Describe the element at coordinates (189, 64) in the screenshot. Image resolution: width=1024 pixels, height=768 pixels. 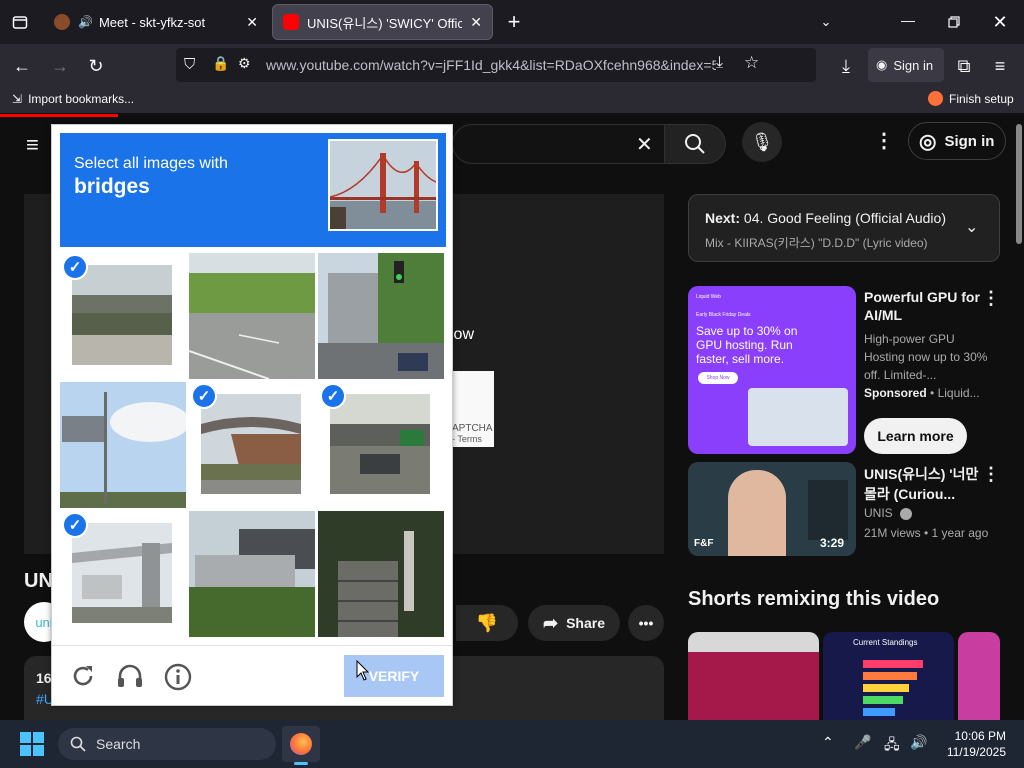
I see `shield-icon: ⛉` at that location.